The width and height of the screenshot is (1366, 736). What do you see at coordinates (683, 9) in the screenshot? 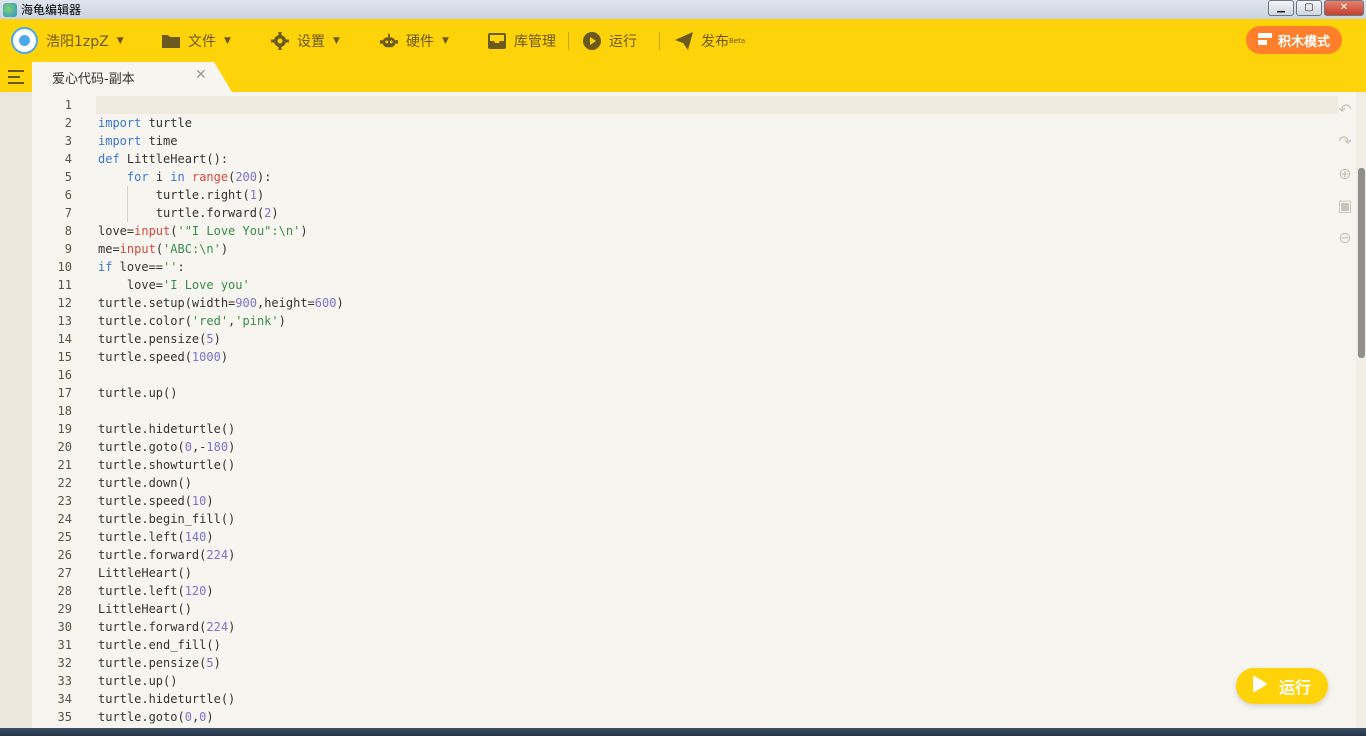
I see `window-titlebar: 海龟编辑器 ▁ ▢ ✕` at bounding box center [683, 9].